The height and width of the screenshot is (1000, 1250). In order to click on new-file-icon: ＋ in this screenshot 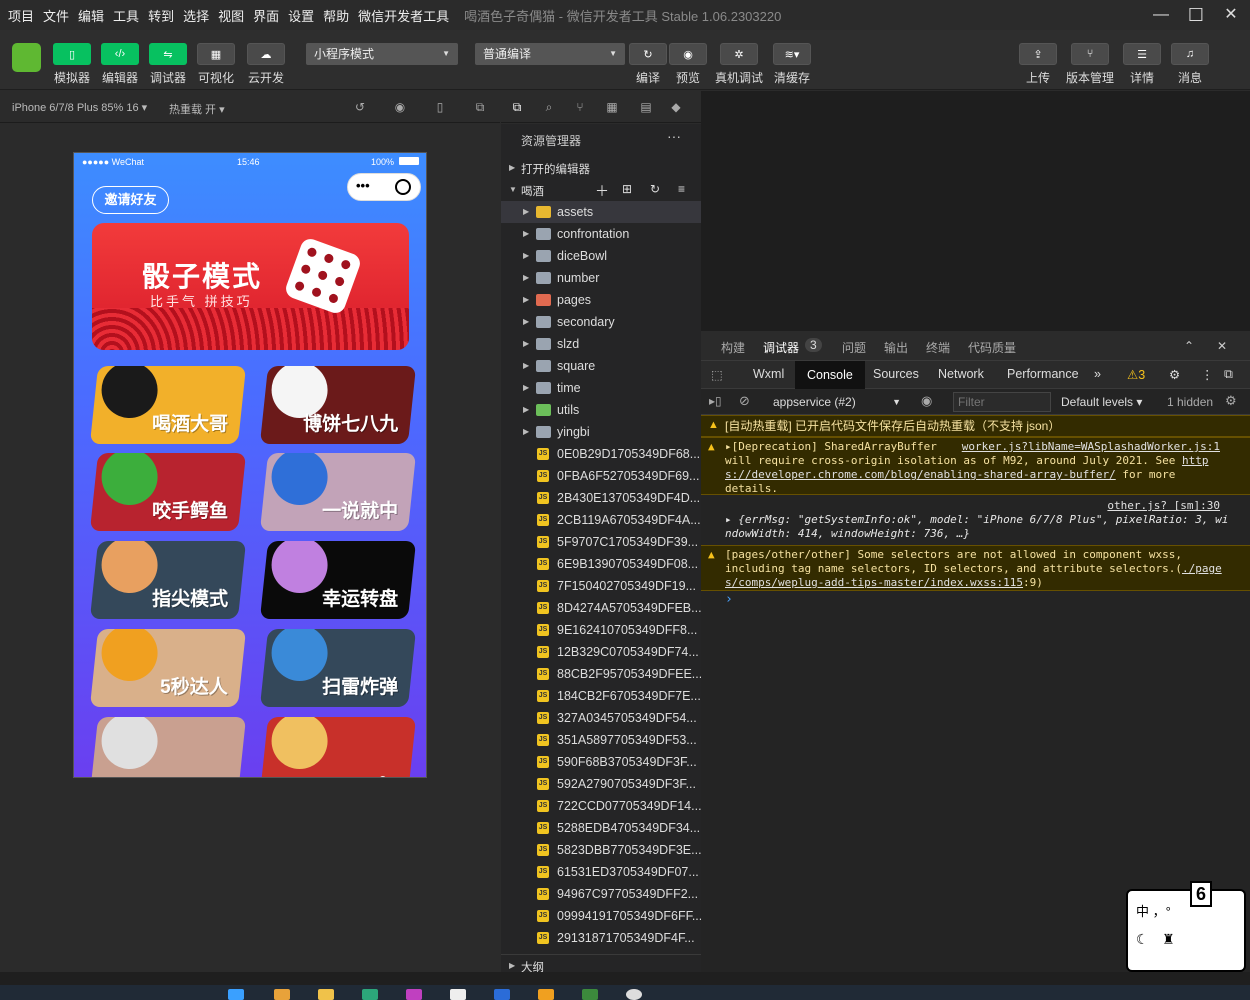, I will do `click(602, 191)`.